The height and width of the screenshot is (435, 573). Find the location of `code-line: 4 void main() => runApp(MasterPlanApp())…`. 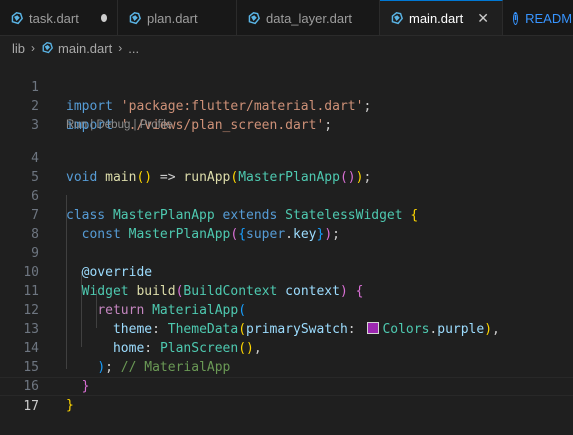

code-line: 4 void main() => runApp(MasterPlanApp())… is located at coordinates (286, 157).